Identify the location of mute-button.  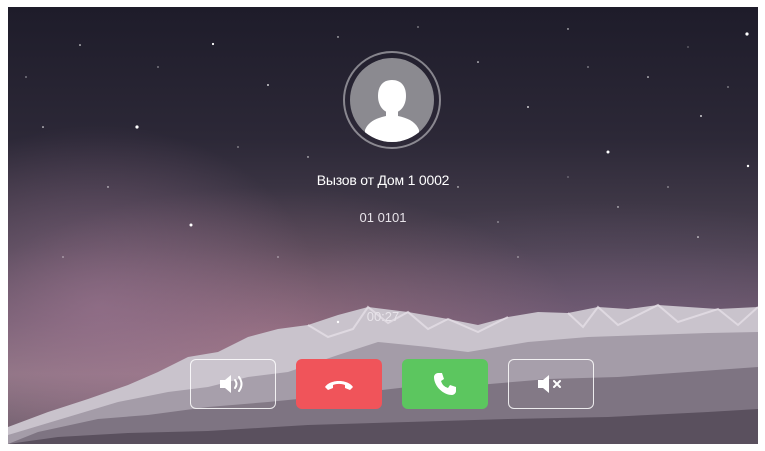
(551, 384).